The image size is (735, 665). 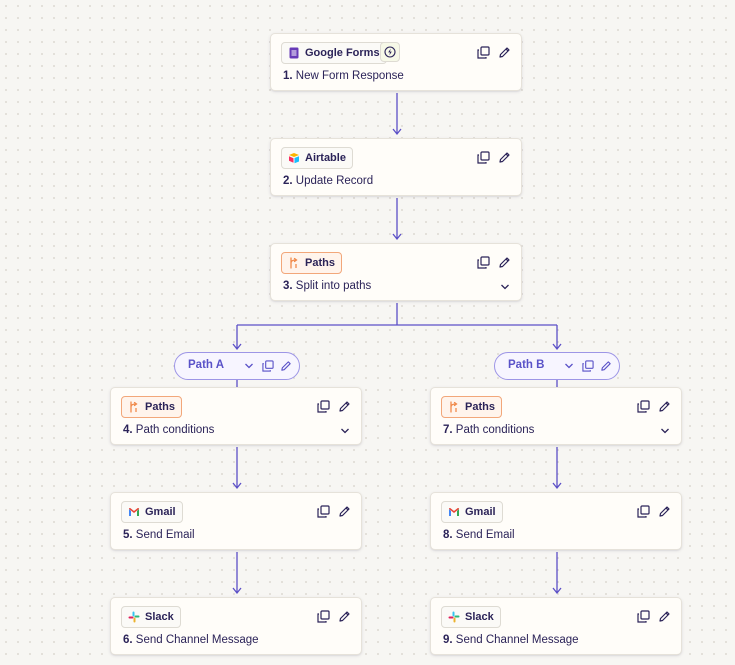 What do you see at coordinates (288, 76) in the screenshot?
I see `step-number: 1.` at bounding box center [288, 76].